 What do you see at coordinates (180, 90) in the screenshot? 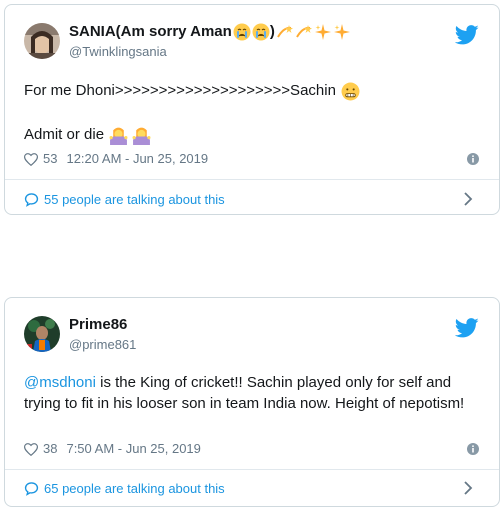
I see `tweet-text-line: For me Dhoni>>>>>>>>>>>>>>>>>>>>Sachin` at bounding box center [180, 90].